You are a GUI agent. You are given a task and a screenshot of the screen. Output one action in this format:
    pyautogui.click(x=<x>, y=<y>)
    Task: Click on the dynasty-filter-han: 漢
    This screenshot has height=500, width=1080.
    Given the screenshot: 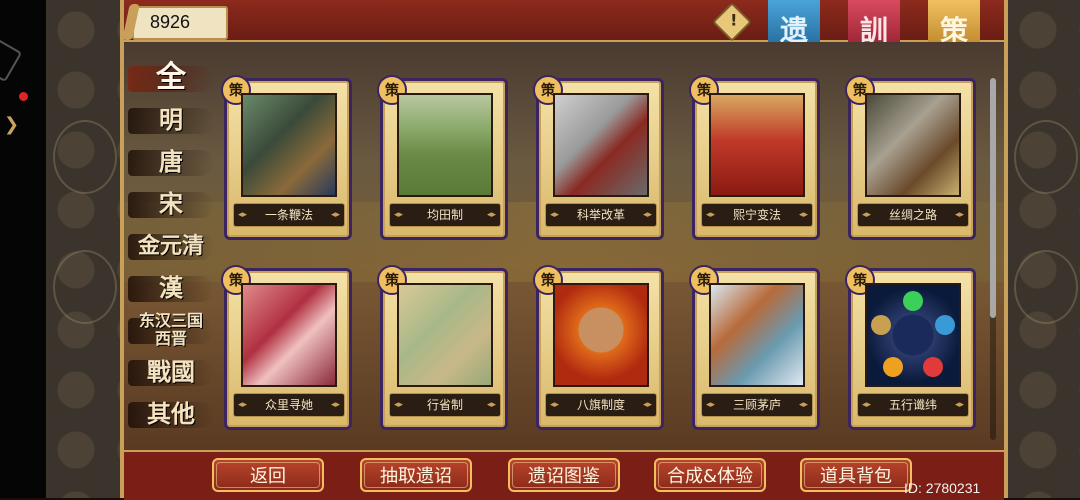 What is the action you would take?
    pyautogui.click(x=171, y=288)
    